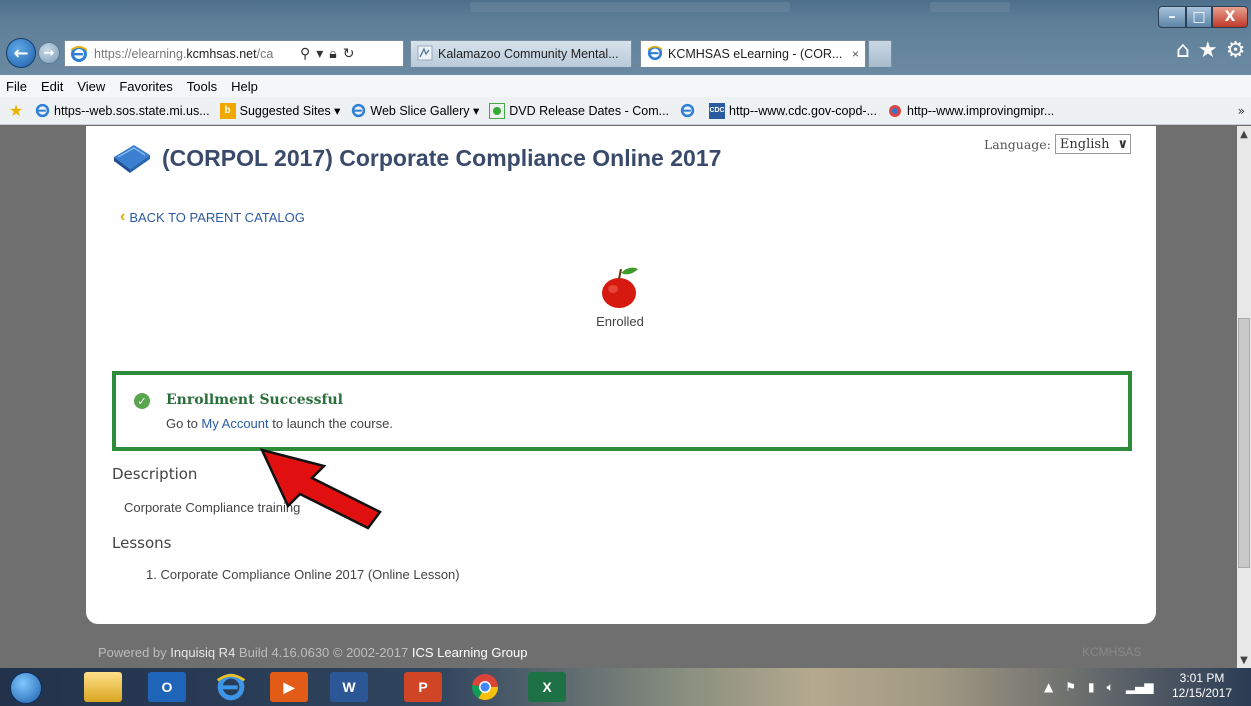  I want to click on language-selector: Language: English ∨, so click(1058, 144).